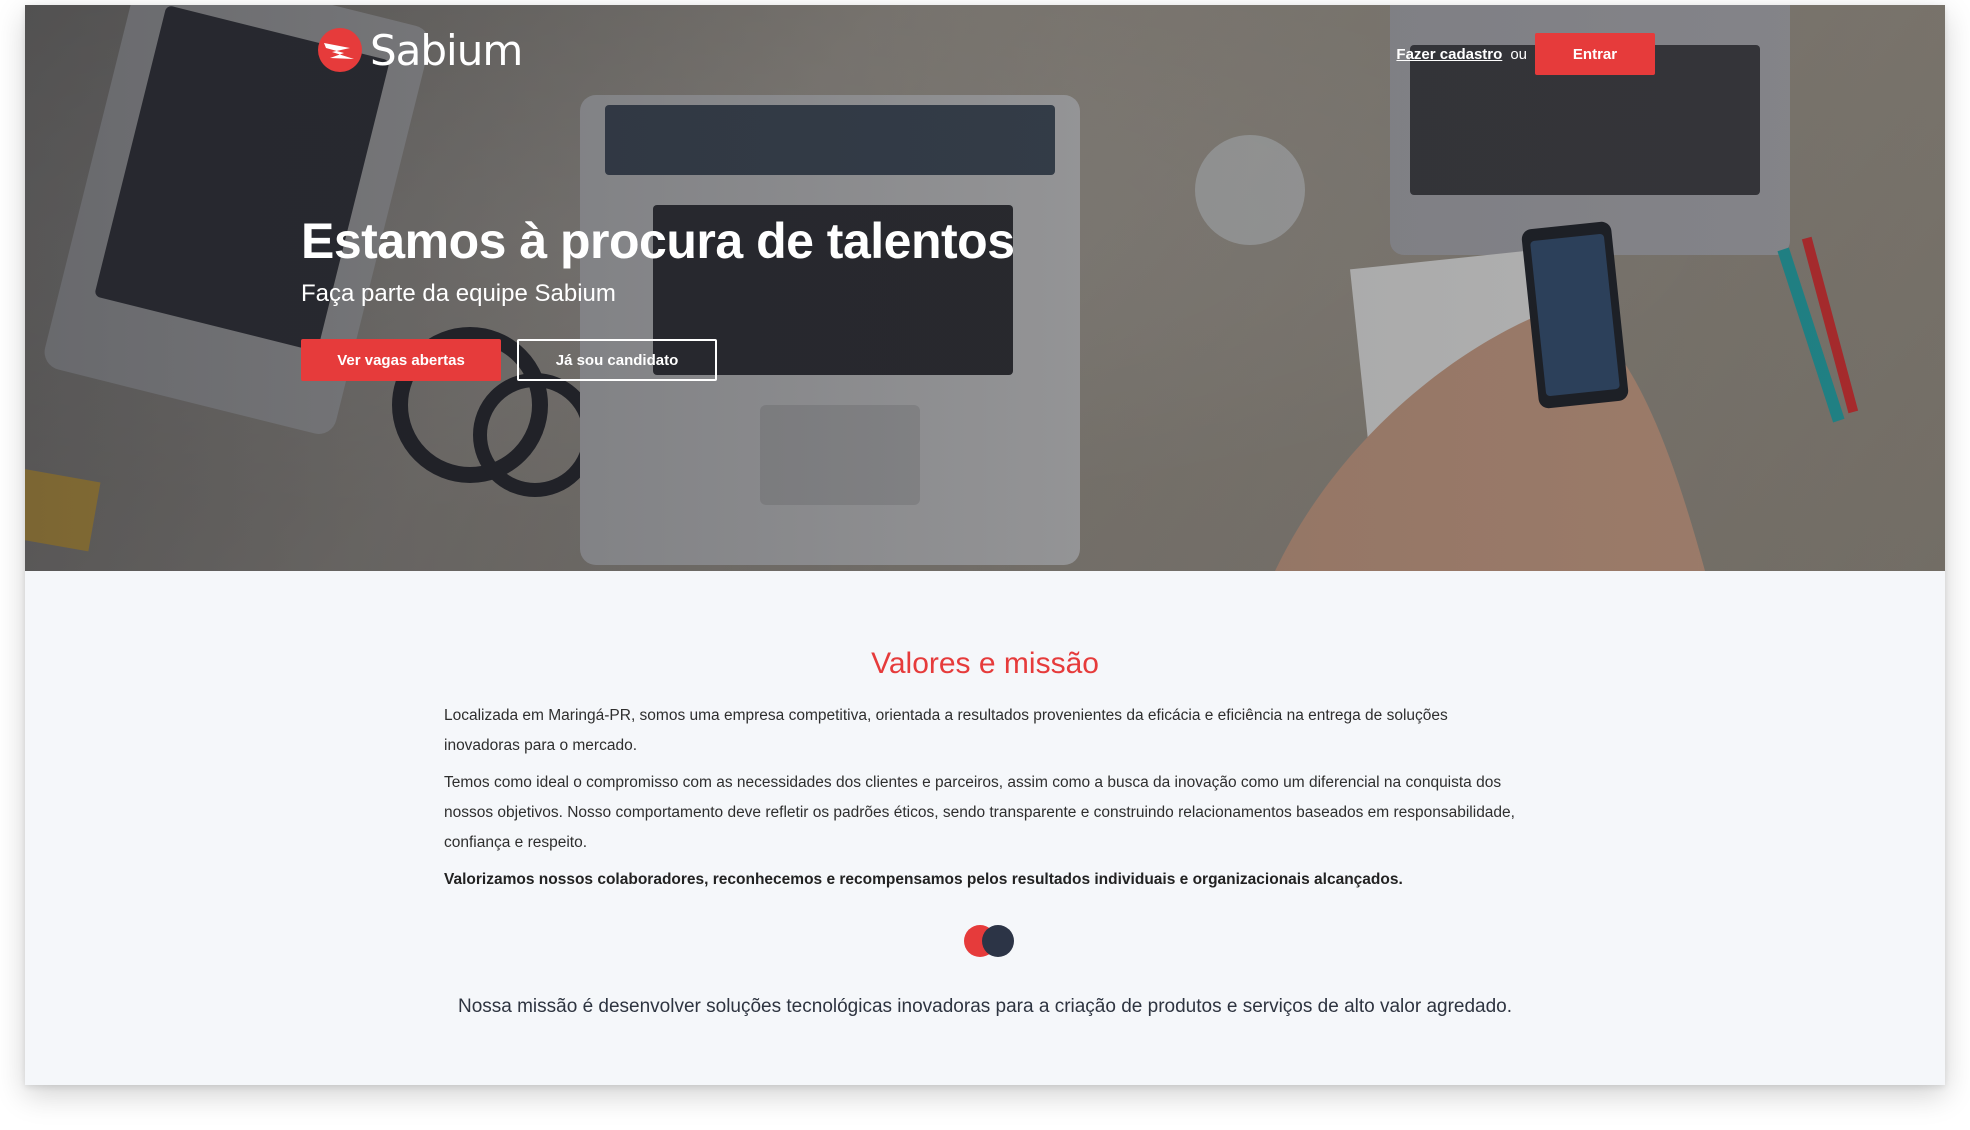  What do you see at coordinates (998, 941) in the screenshot?
I see `dark-dot-icon` at bounding box center [998, 941].